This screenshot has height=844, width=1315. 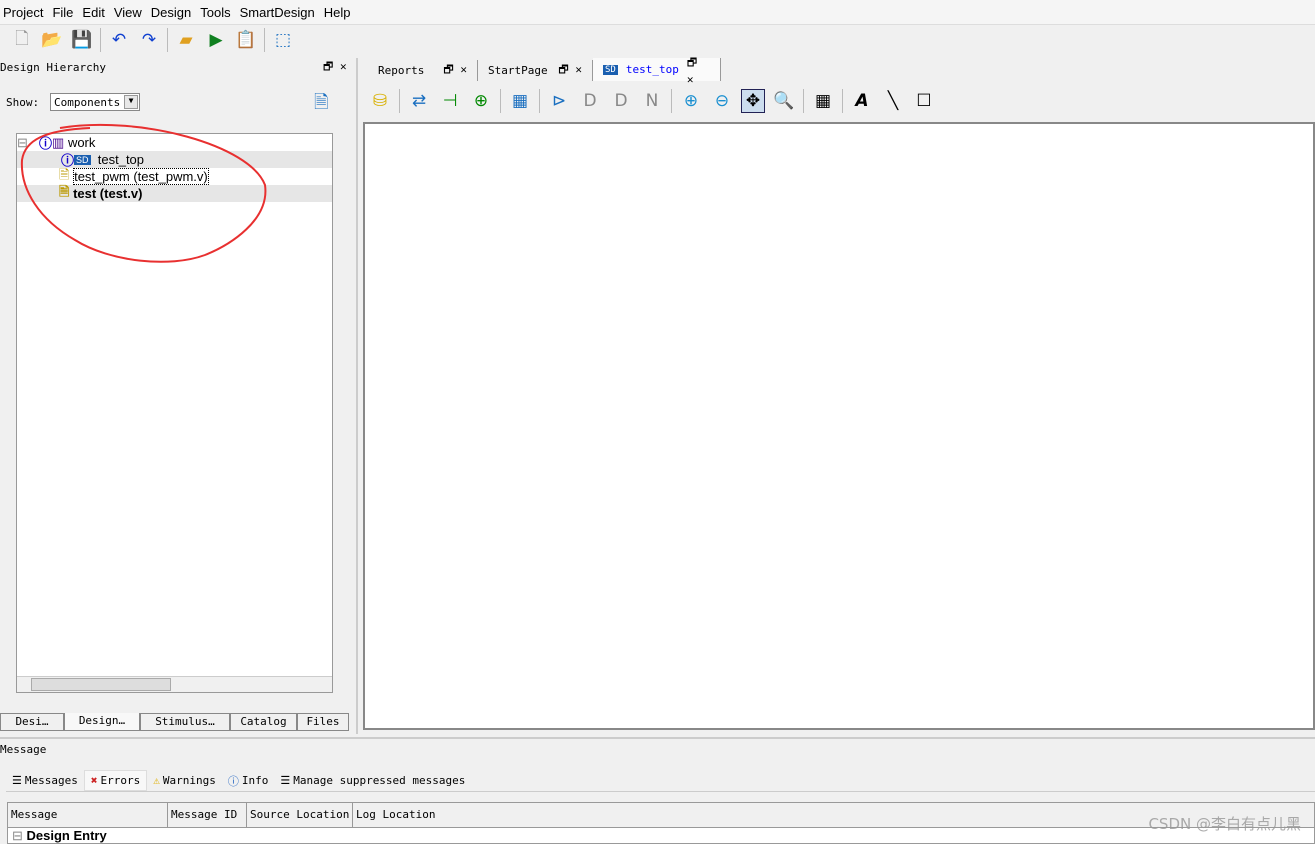 I want to click on grid-icon: ▦, so click(x=823, y=101).